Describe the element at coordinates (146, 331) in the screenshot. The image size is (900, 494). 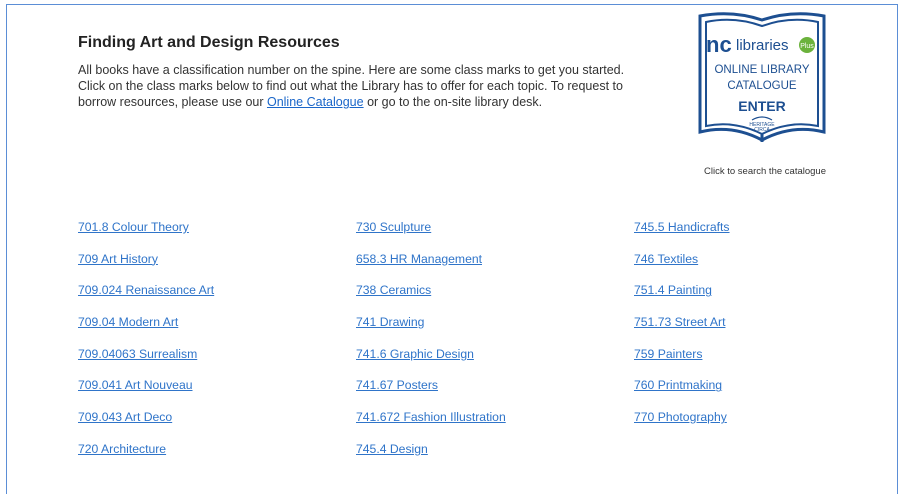
I see `class-mark-link: 709.04 Modern Art` at that location.